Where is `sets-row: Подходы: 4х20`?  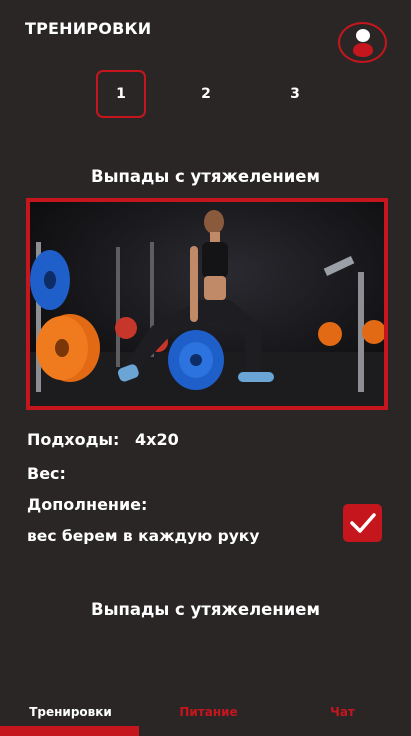
sets-row: Подходы: 4х20 is located at coordinates (103, 439).